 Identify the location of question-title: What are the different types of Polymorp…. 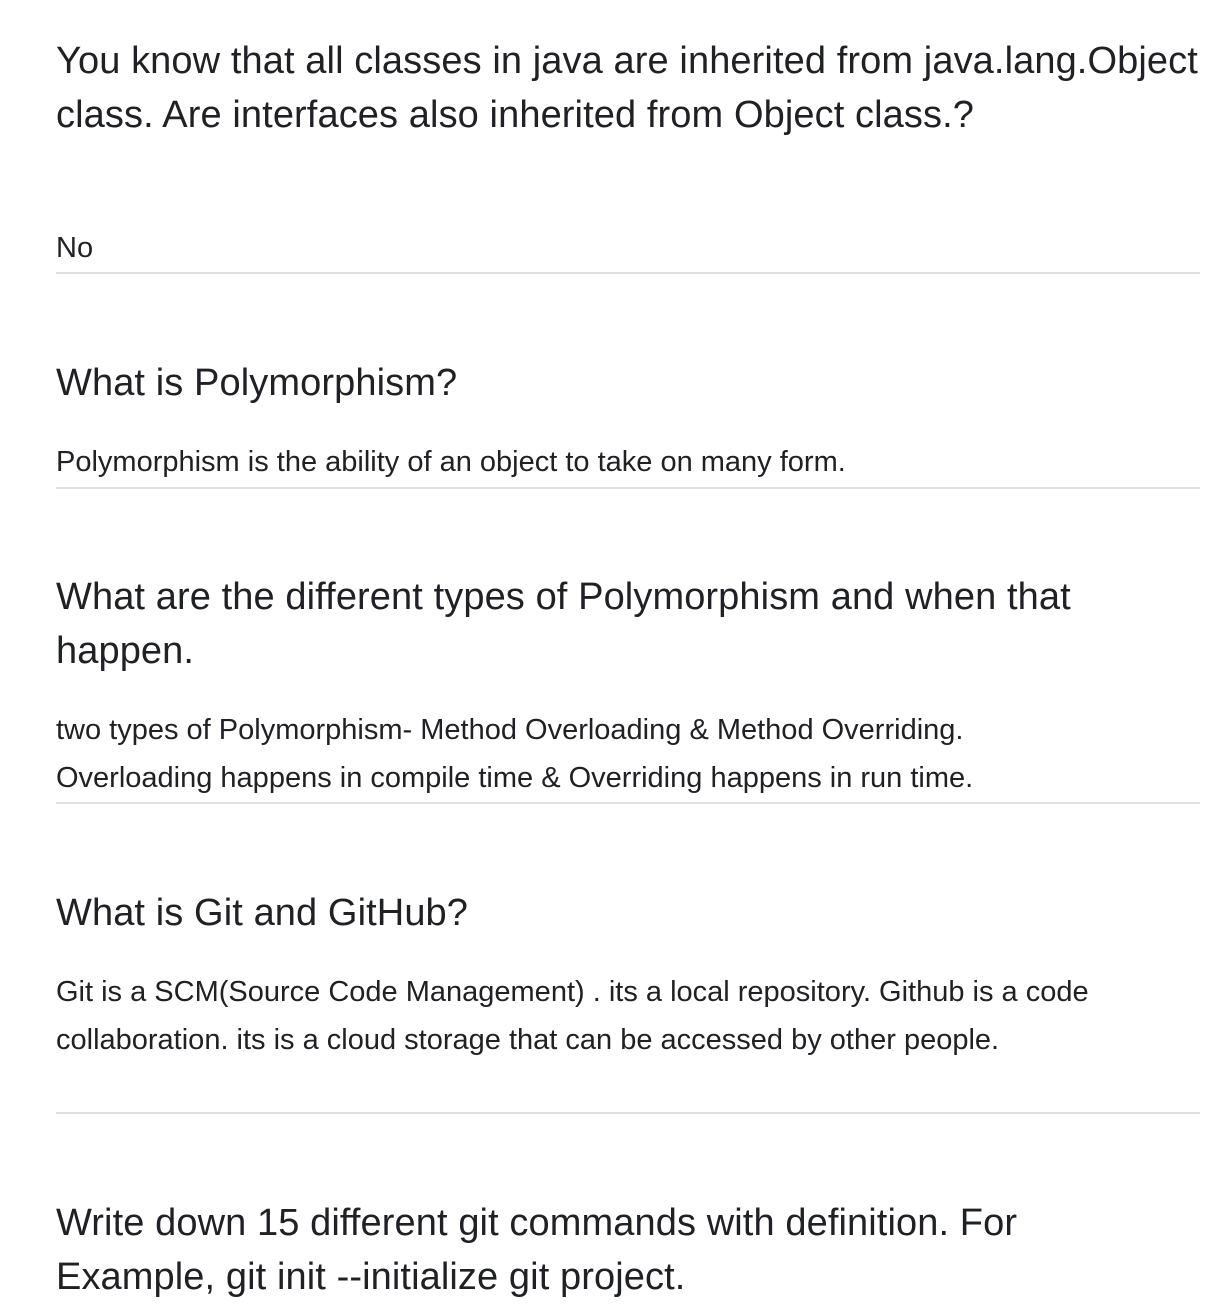
(563, 624).